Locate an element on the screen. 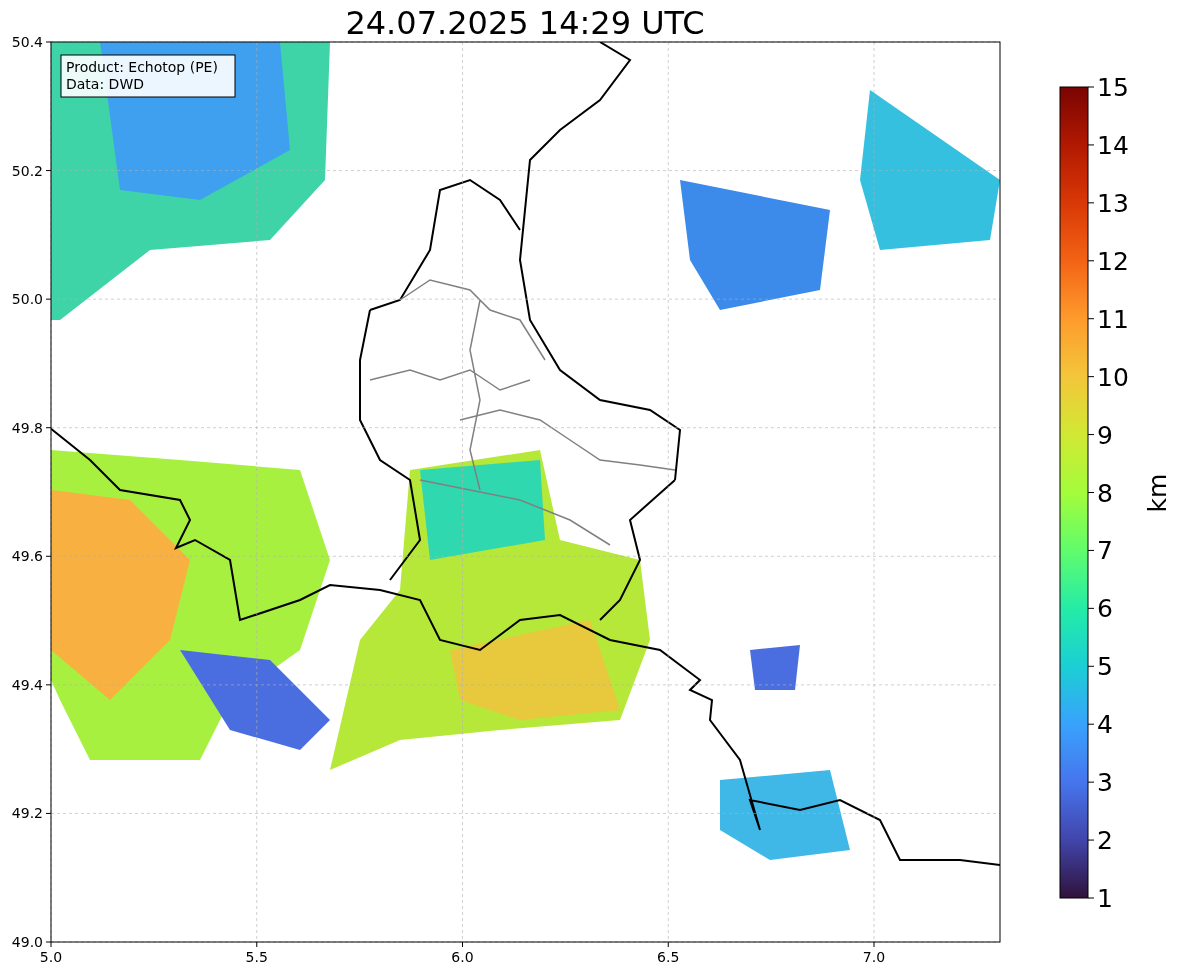  axis-tick-label: 50.4 is located at coordinates (27, 42).